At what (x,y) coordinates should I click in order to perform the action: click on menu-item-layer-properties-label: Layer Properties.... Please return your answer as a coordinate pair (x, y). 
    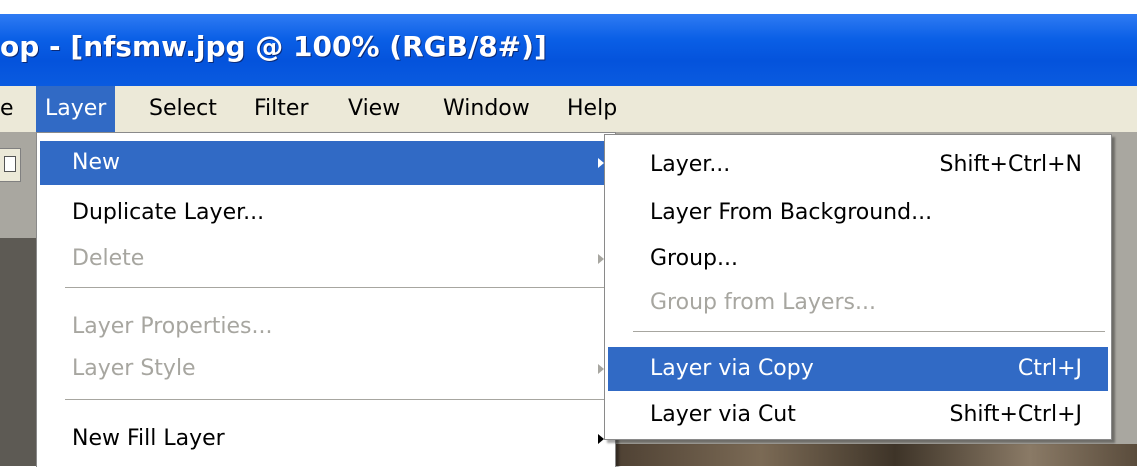
    Looking at the image, I should click on (172, 326).